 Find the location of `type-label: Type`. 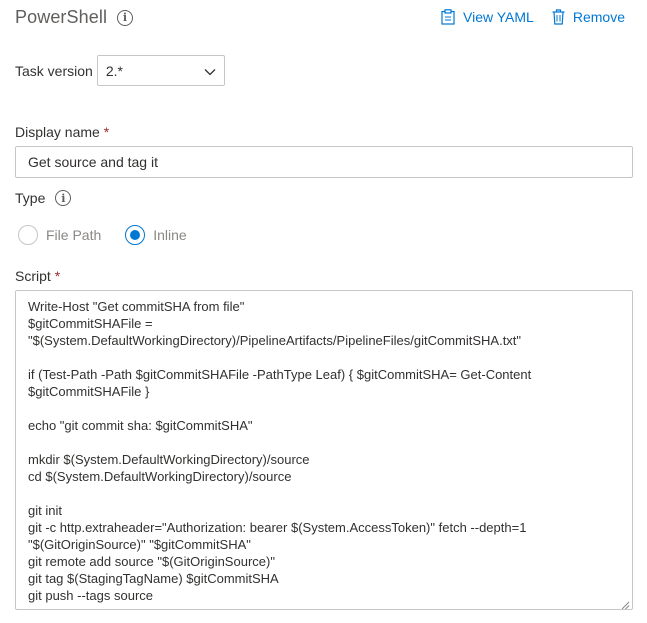

type-label: Type is located at coordinates (30, 198).